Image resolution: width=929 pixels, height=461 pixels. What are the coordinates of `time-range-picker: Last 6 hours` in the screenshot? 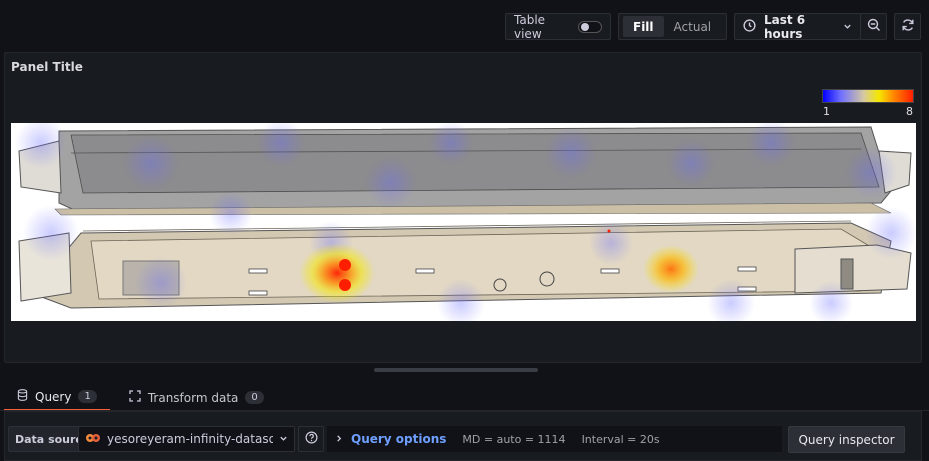 It's located at (797, 26).